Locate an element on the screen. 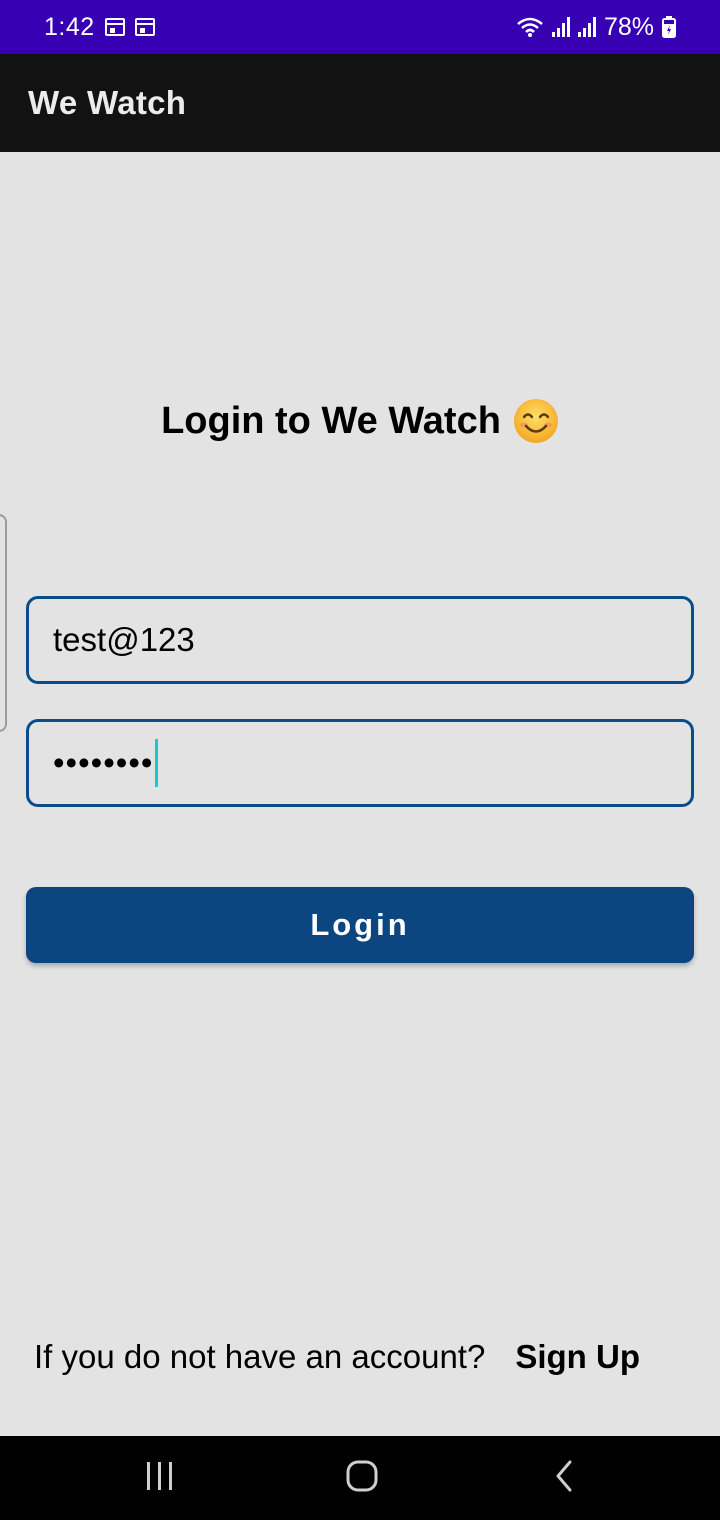  password-field: •••••••• is located at coordinates (360, 763).